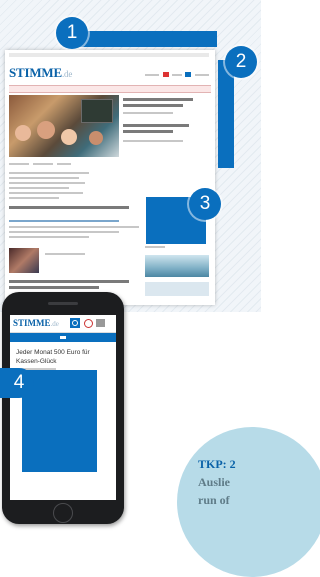  I want to click on desktop-sidebar-box, so click(177, 289).